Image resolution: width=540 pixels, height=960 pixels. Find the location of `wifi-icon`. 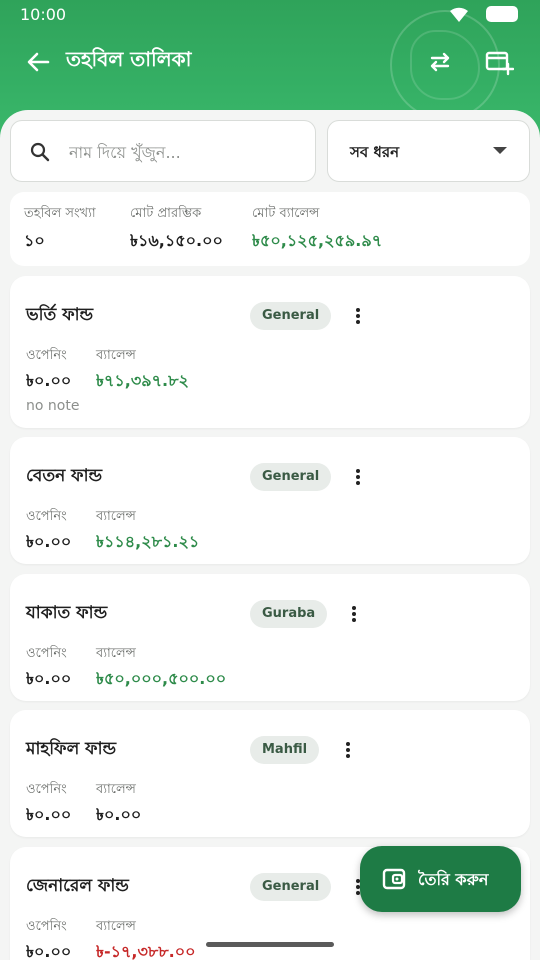

wifi-icon is located at coordinates (459, 14).